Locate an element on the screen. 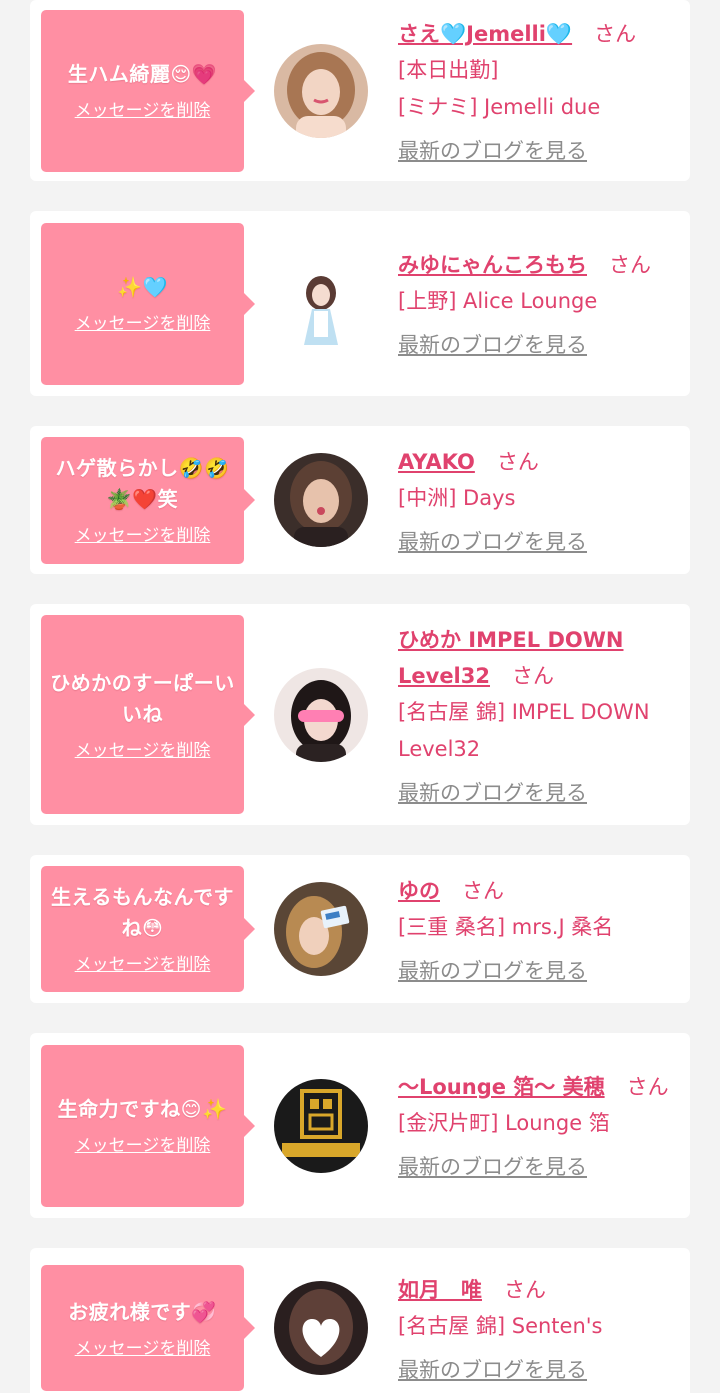 Image resolution: width=720 pixels, height=1393 pixels. sender-info: ゆの さん [三重 桑名] mrs.J 桑名 最新のブログを見る is located at coordinates (544, 929).